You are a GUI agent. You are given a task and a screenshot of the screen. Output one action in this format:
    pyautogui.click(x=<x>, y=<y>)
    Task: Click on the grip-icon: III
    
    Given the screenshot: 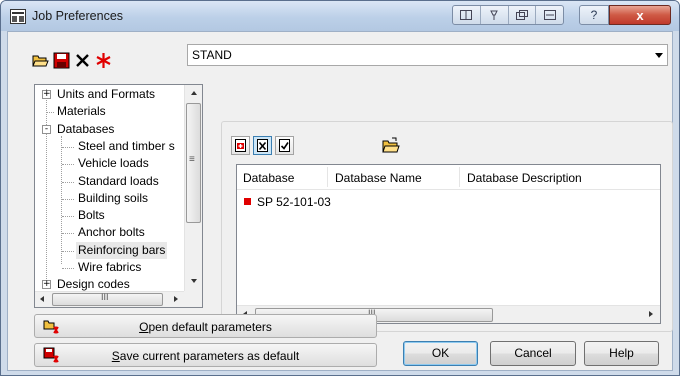 What is the action you would take?
    pyautogui.click(x=105, y=297)
    